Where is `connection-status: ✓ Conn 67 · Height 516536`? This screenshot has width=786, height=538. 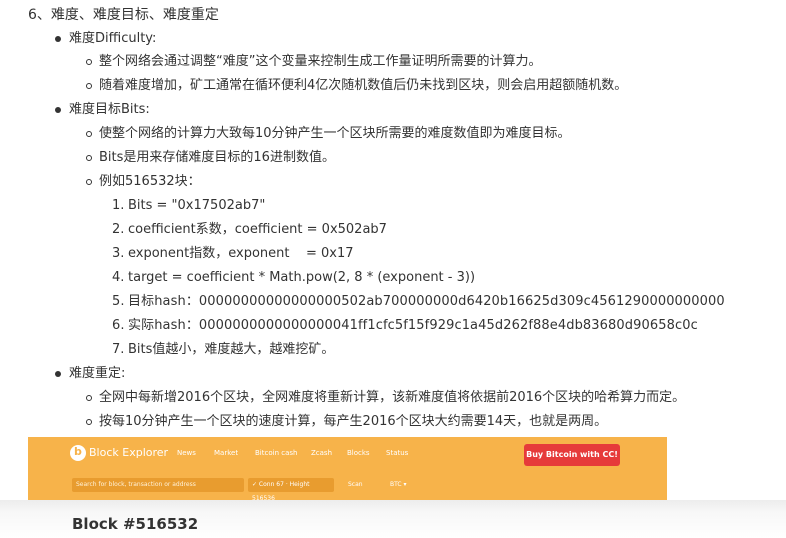 connection-status: ✓ Conn 67 · Height 516536 is located at coordinates (291, 490).